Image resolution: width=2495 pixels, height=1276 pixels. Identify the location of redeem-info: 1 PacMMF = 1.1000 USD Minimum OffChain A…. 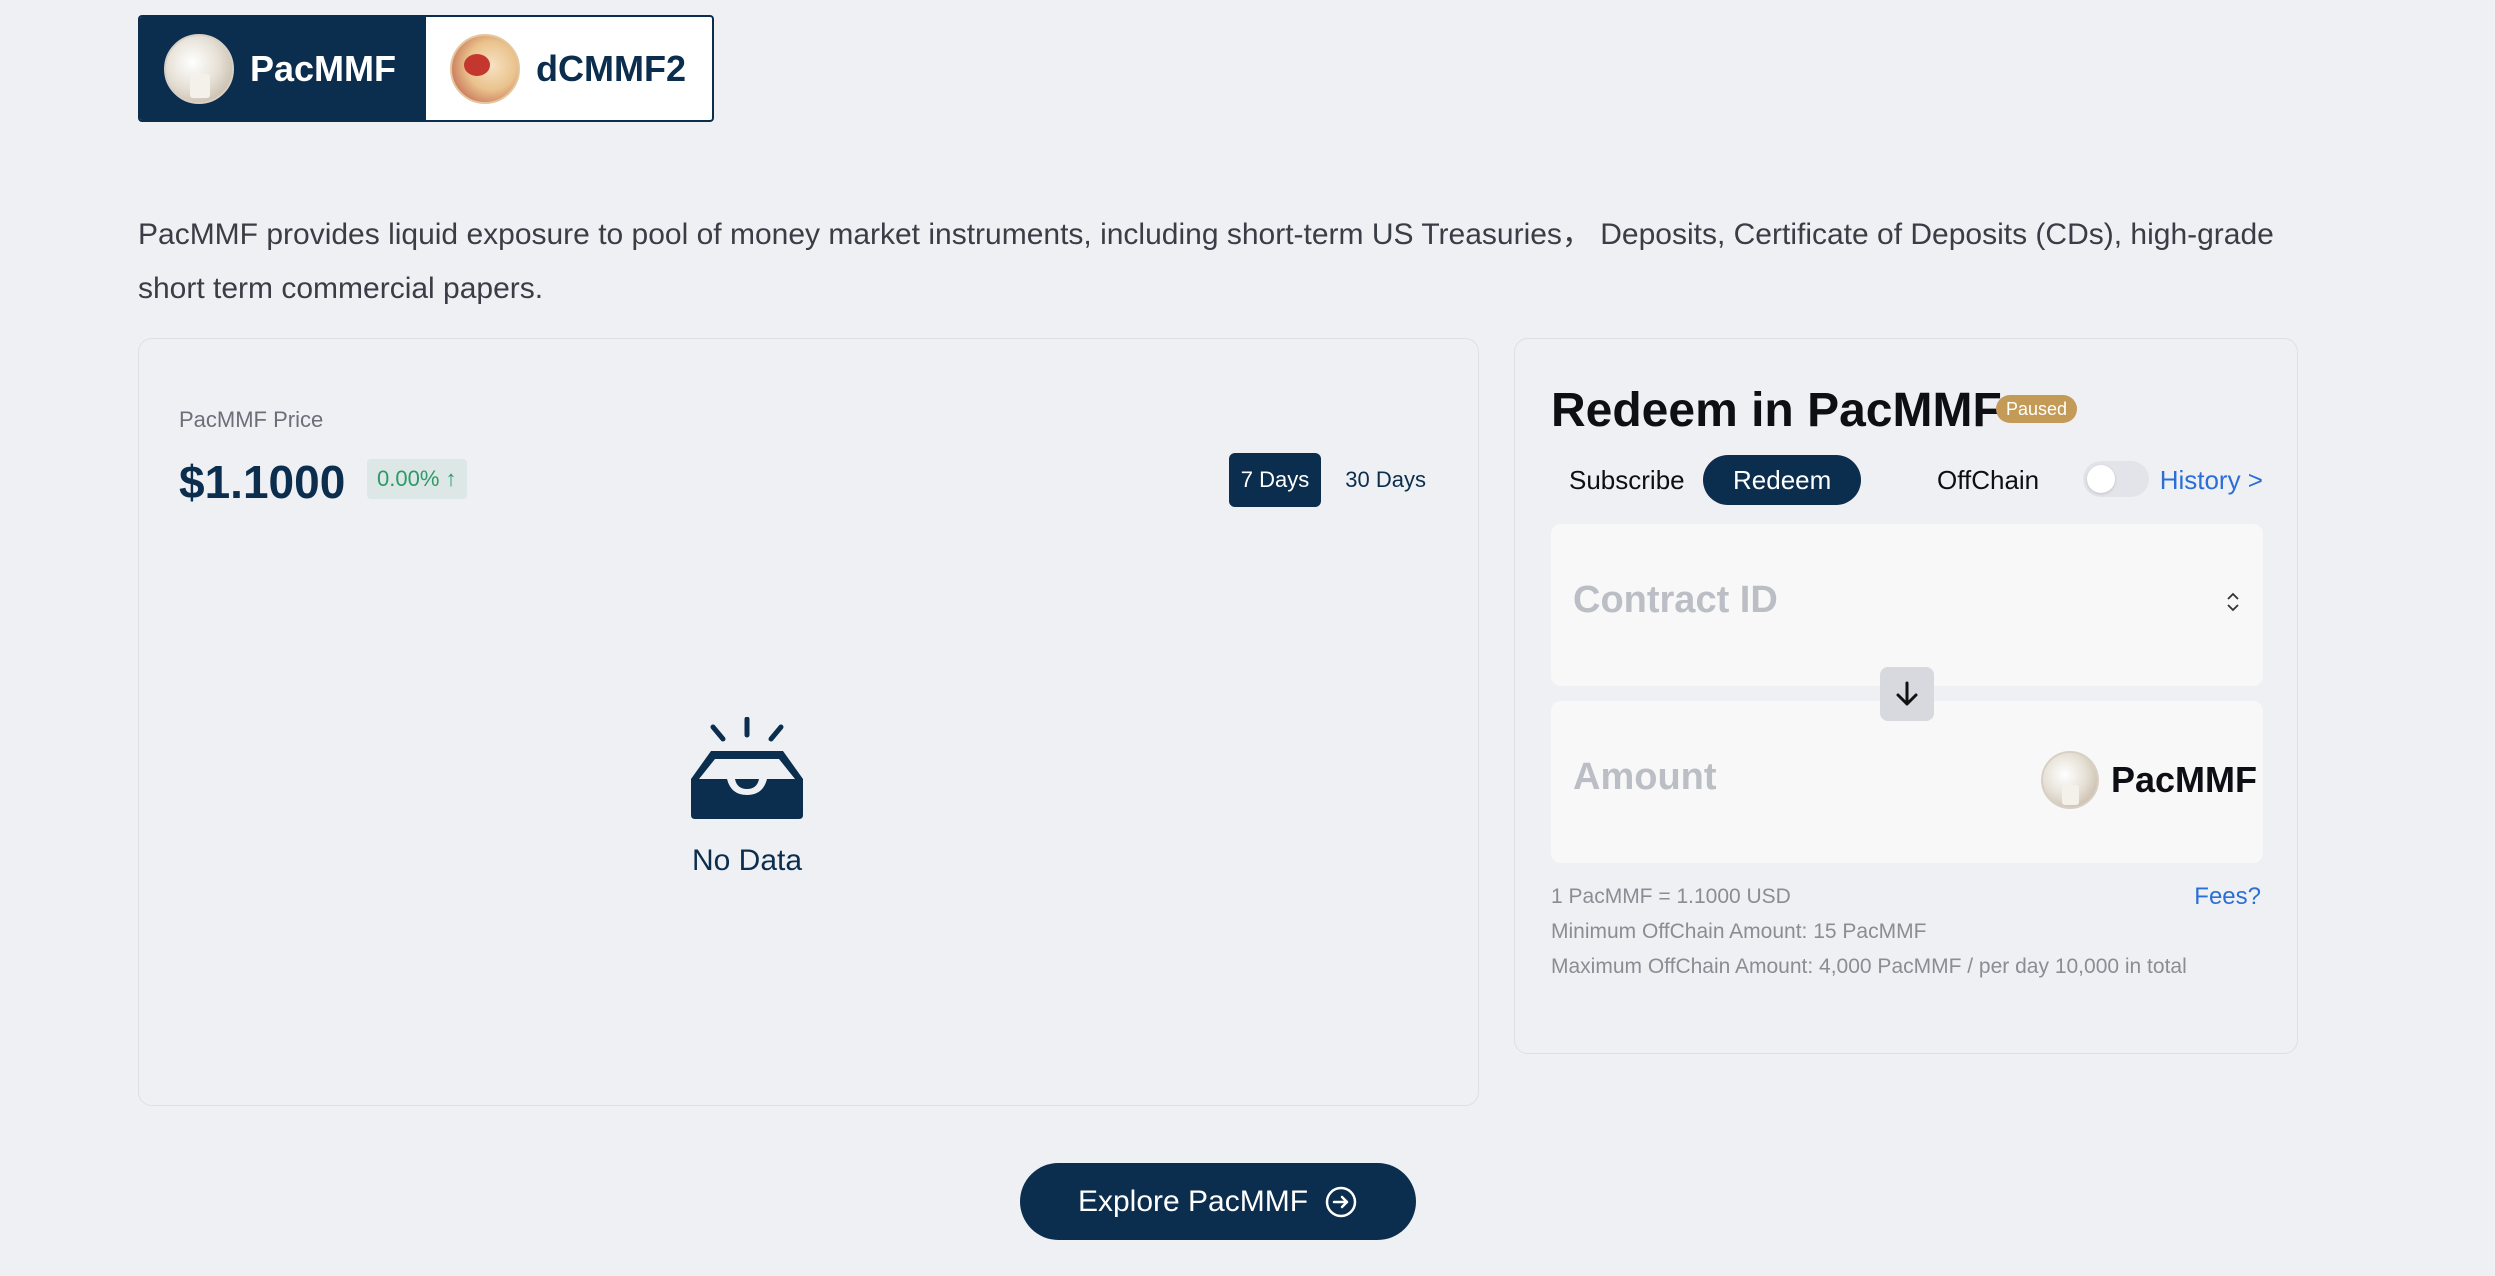
(1907, 931).